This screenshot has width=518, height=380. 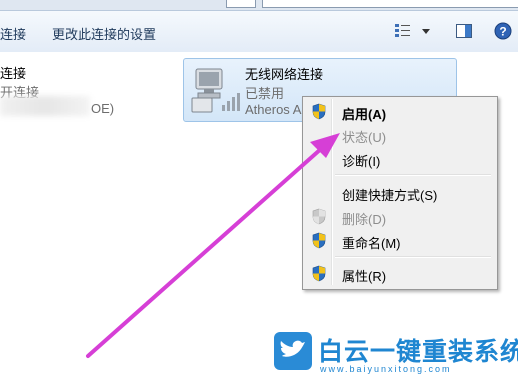 I want to click on menu-item-label: 诊断(I), so click(x=361, y=161).